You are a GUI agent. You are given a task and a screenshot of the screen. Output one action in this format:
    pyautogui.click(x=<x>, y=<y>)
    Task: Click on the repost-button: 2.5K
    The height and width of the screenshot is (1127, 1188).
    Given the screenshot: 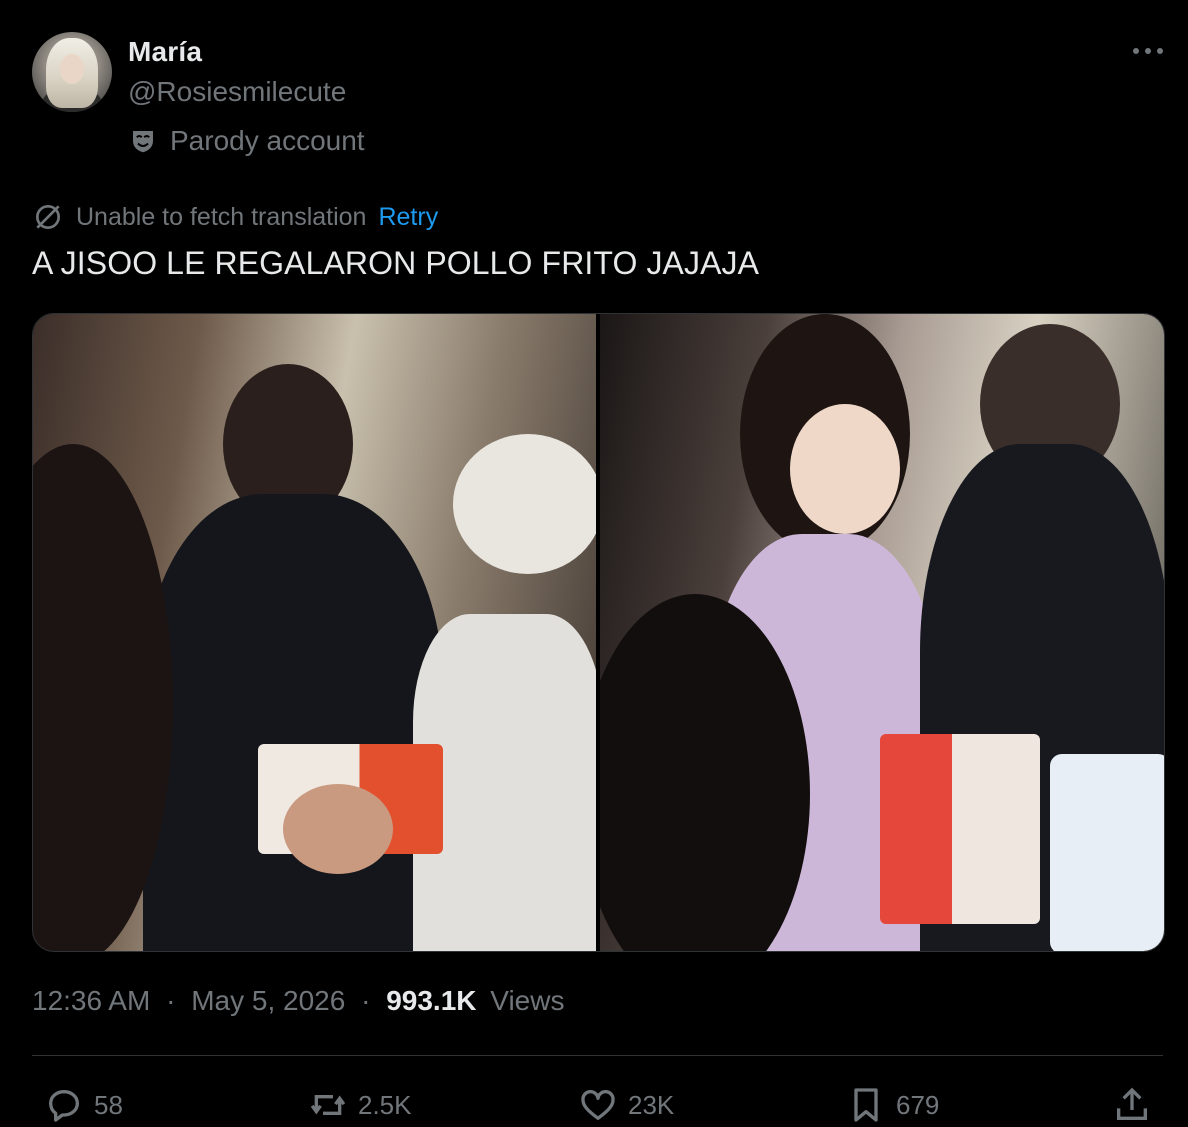 What is the action you would take?
    pyautogui.click(x=360, y=1105)
    